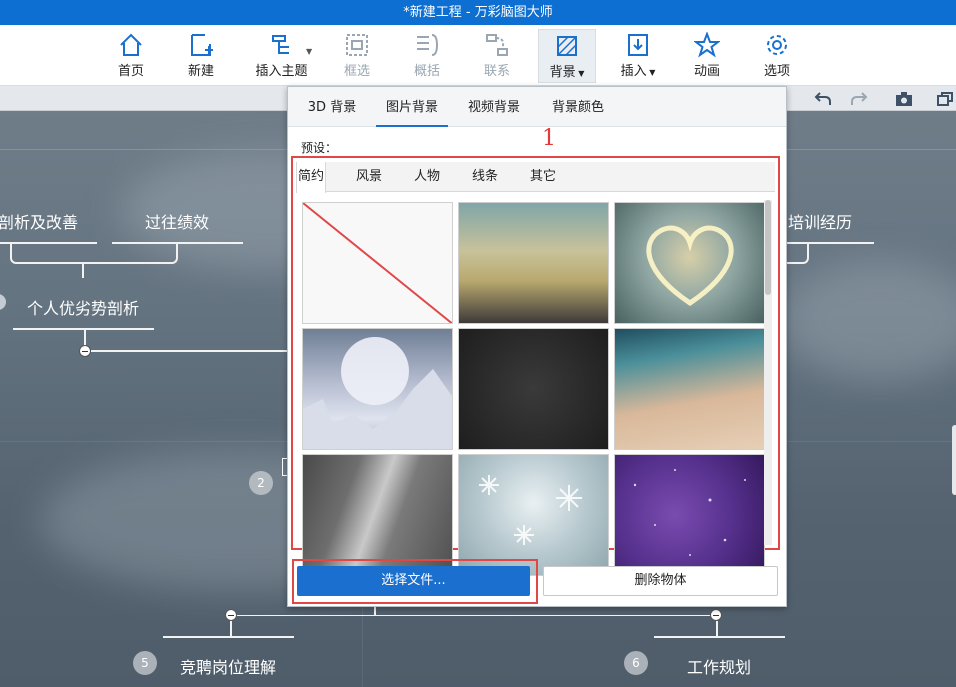 This screenshot has width=956, height=687. I want to click on delete-object-button: 删除物体, so click(660, 581).